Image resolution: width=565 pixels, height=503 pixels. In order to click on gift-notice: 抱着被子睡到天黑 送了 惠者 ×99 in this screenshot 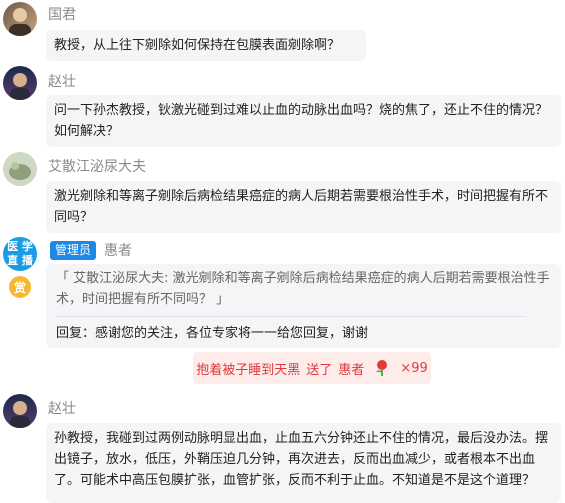, I will do `click(312, 368)`.